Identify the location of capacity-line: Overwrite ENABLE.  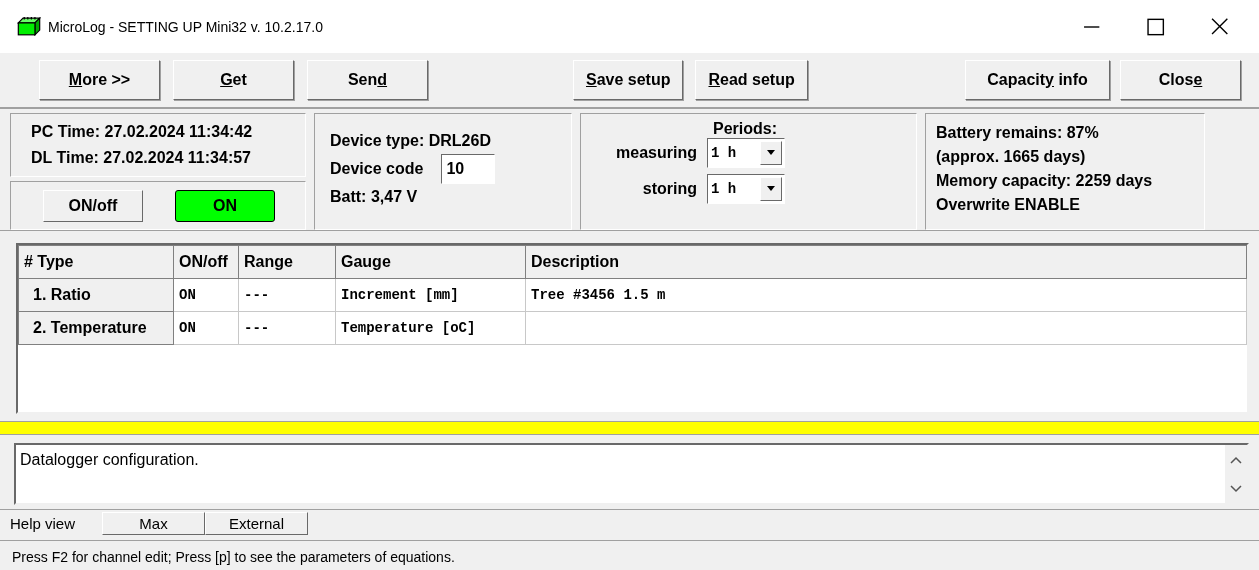
(1009, 205).